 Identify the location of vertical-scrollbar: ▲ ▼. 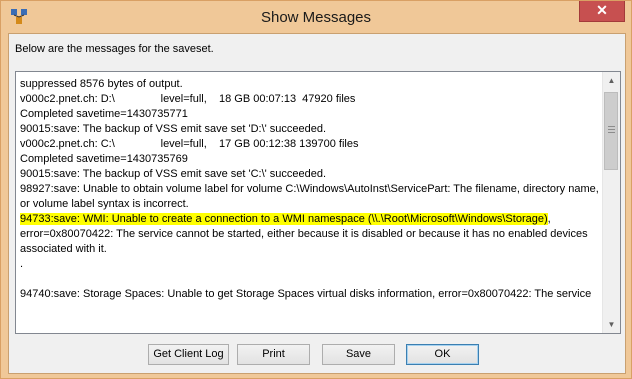
(611, 202).